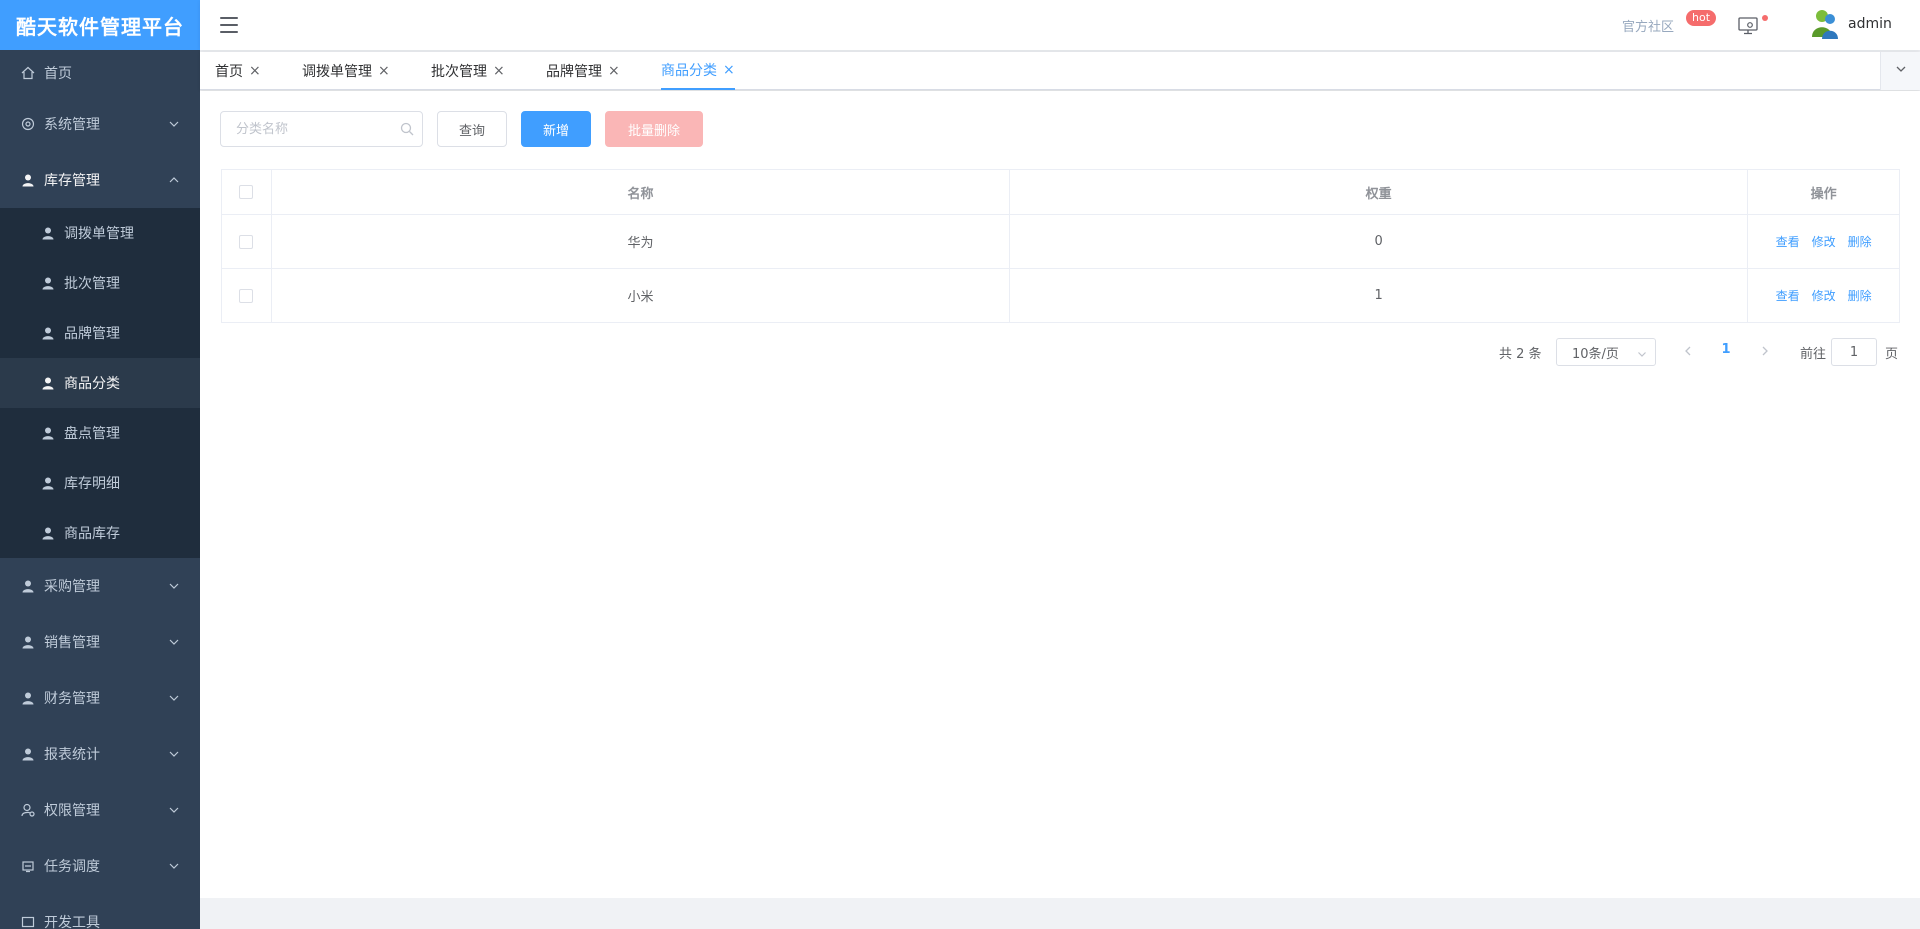 The image size is (1920, 929). Describe the element at coordinates (583, 71) in the screenshot. I see `tab-brand: 品牌管理 ×` at that location.